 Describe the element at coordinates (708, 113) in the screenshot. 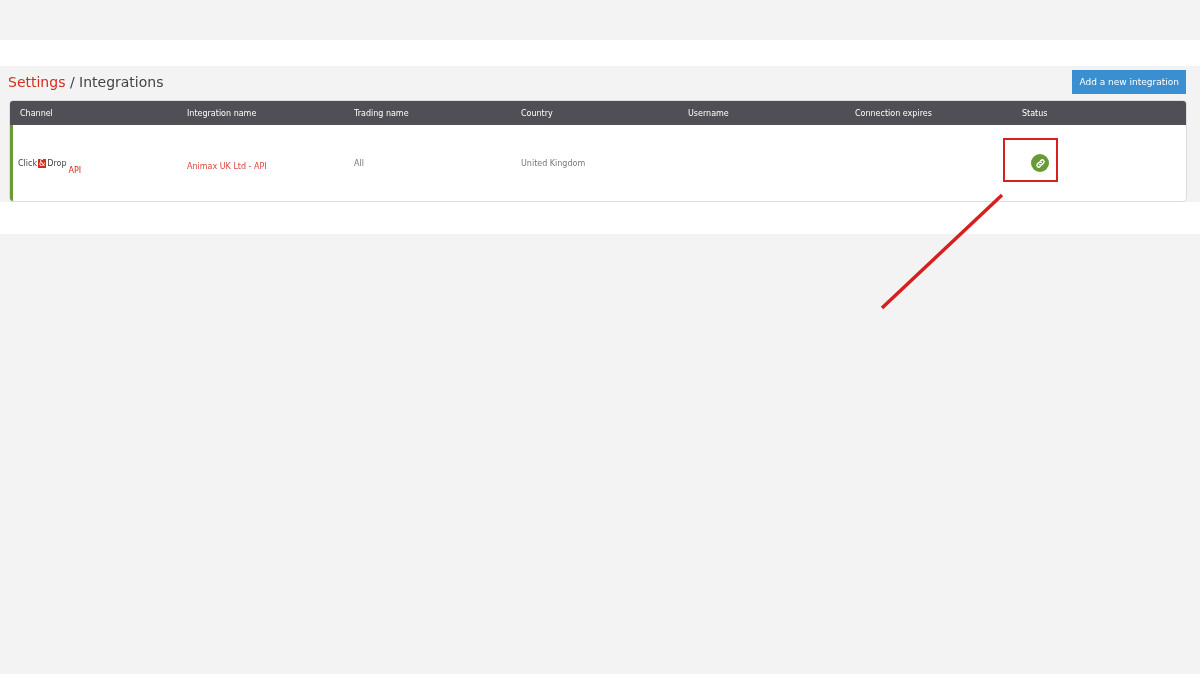

I see `column-header: Username` at that location.